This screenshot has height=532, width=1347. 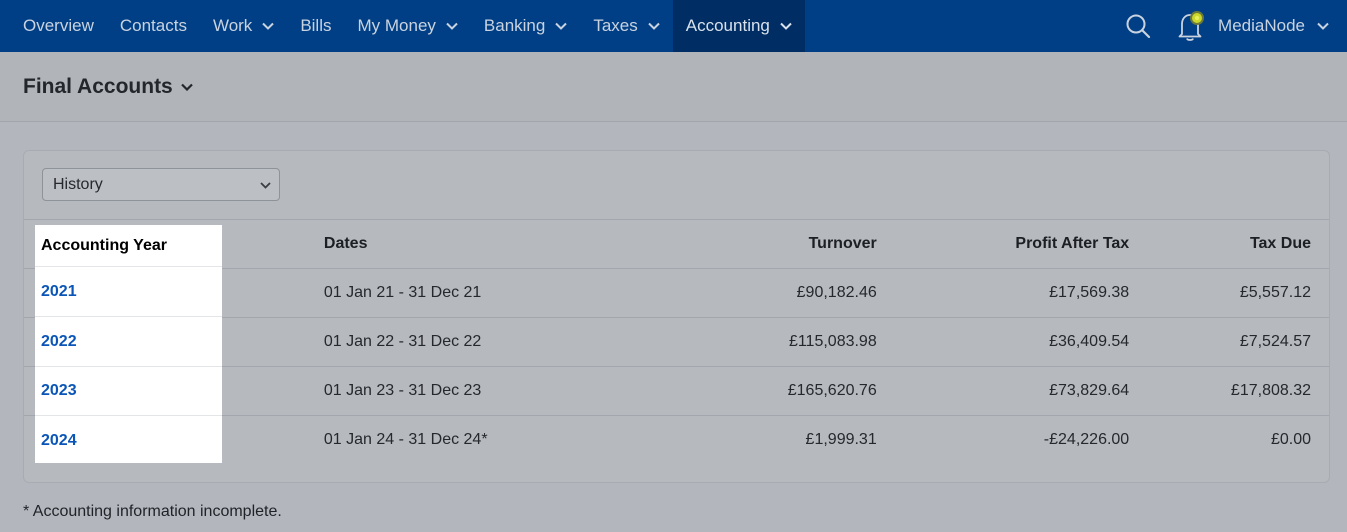 I want to click on column-header-dates: Dates, so click(x=345, y=243).